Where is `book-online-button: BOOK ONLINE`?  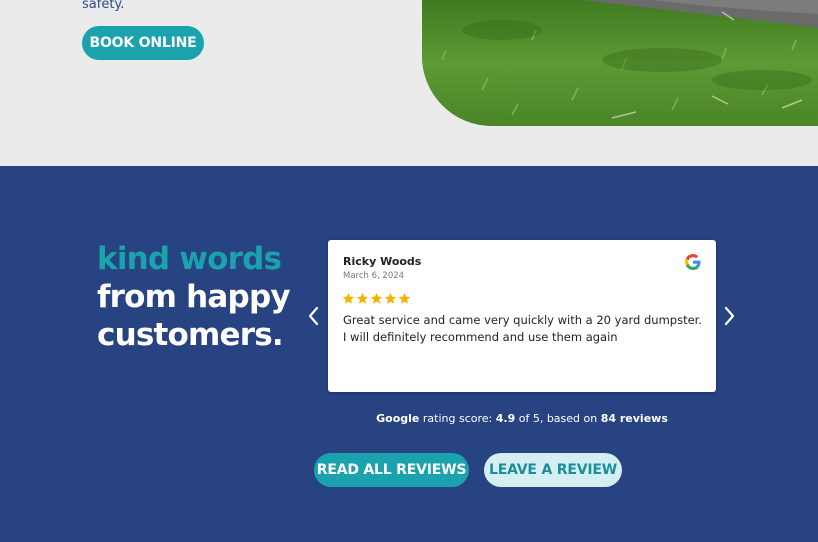 book-online-button: BOOK ONLINE is located at coordinates (143, 43).